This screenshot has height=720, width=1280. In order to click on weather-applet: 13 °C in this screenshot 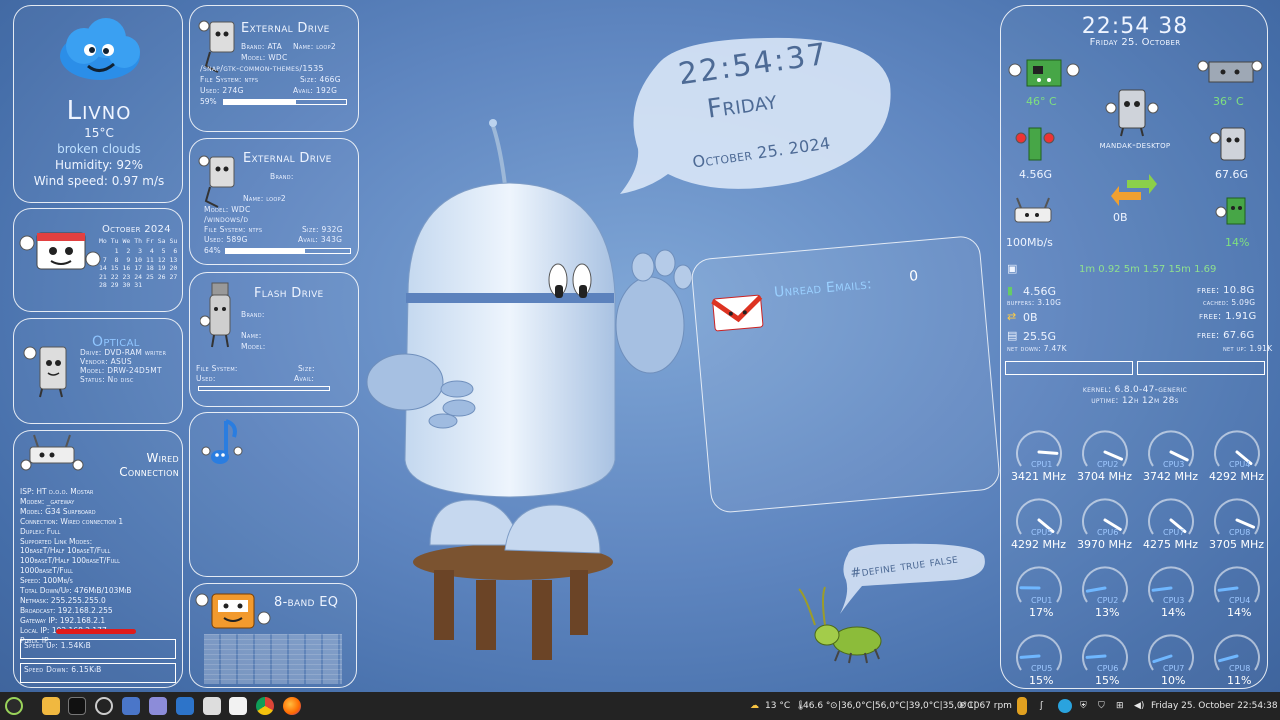, I will do `click(777, 706)`.